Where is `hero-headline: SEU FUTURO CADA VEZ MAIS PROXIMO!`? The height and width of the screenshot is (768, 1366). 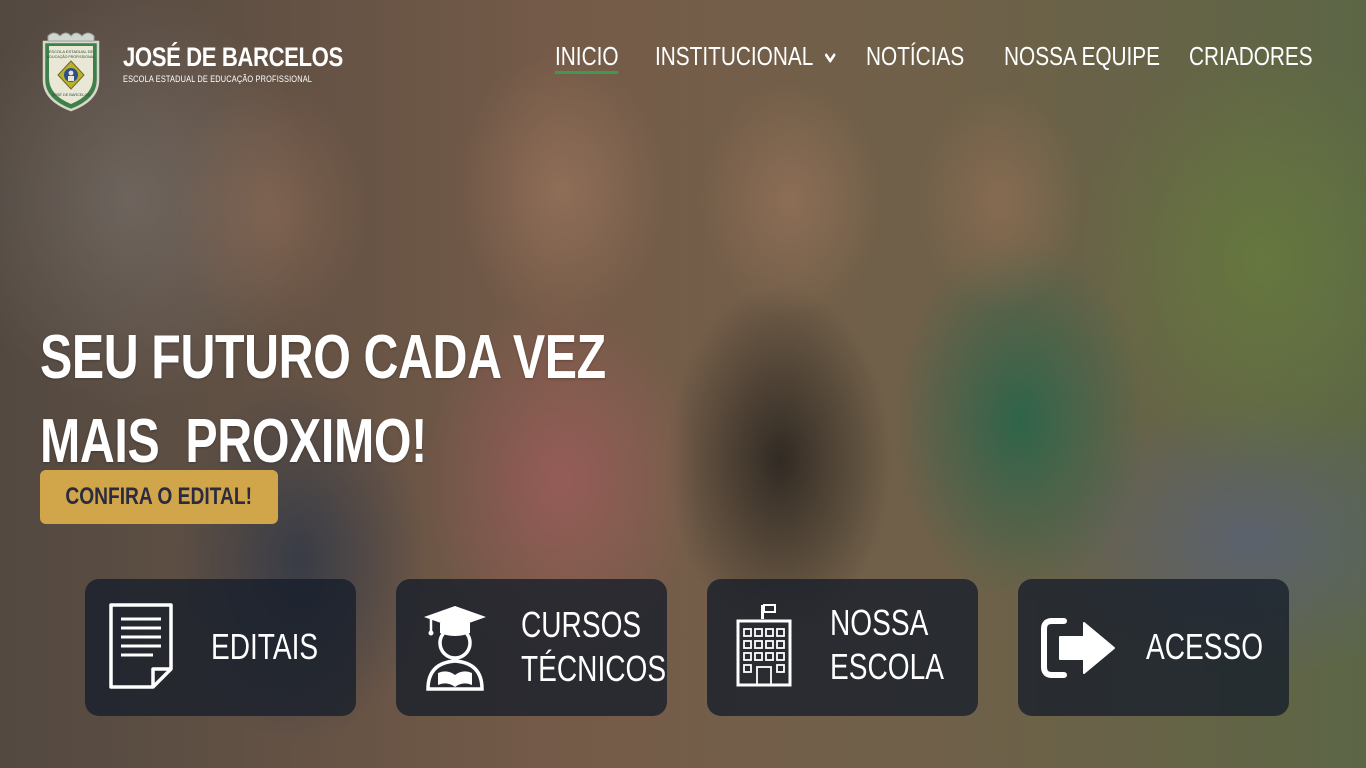 hero-headline: SEU FUTURO CADA VEZ MAIS PROXIMO! is located at coordinates (323, 400).